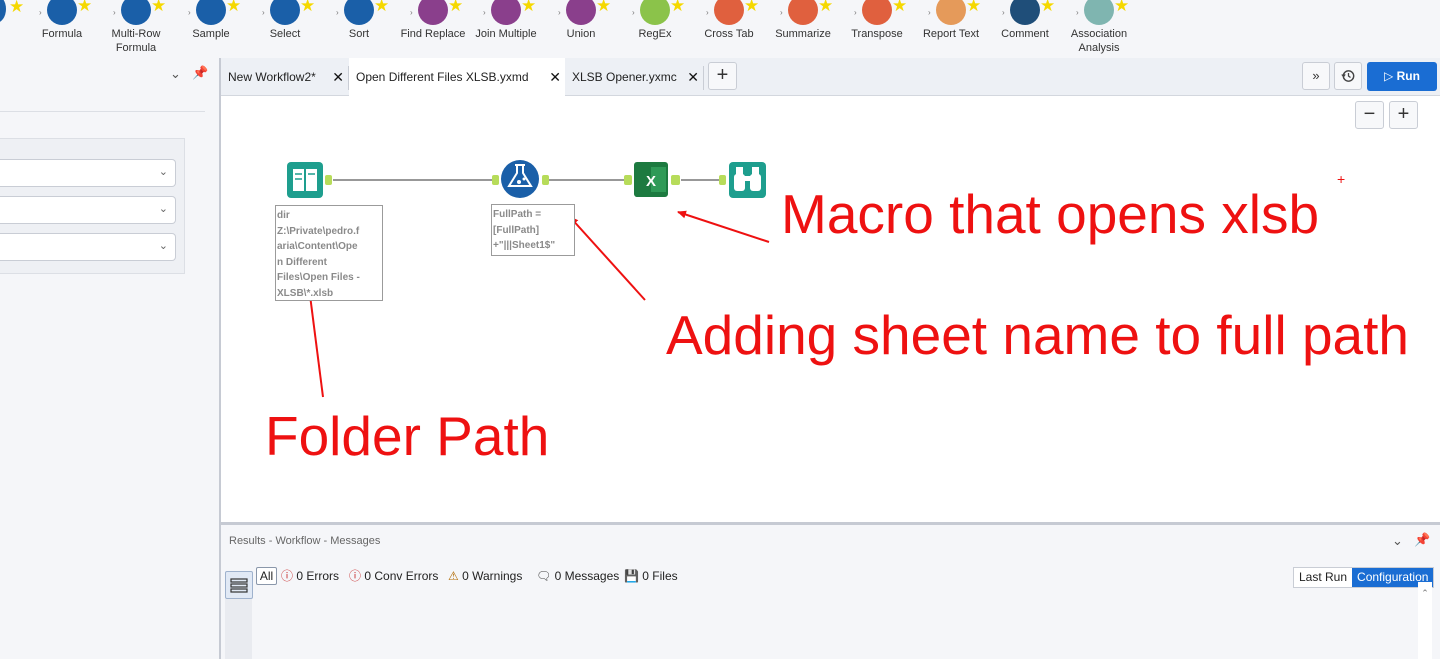  Describe the element at coordinates (587, 576) in the screenshot. I see `messages-label: 0 Messages` at that location.